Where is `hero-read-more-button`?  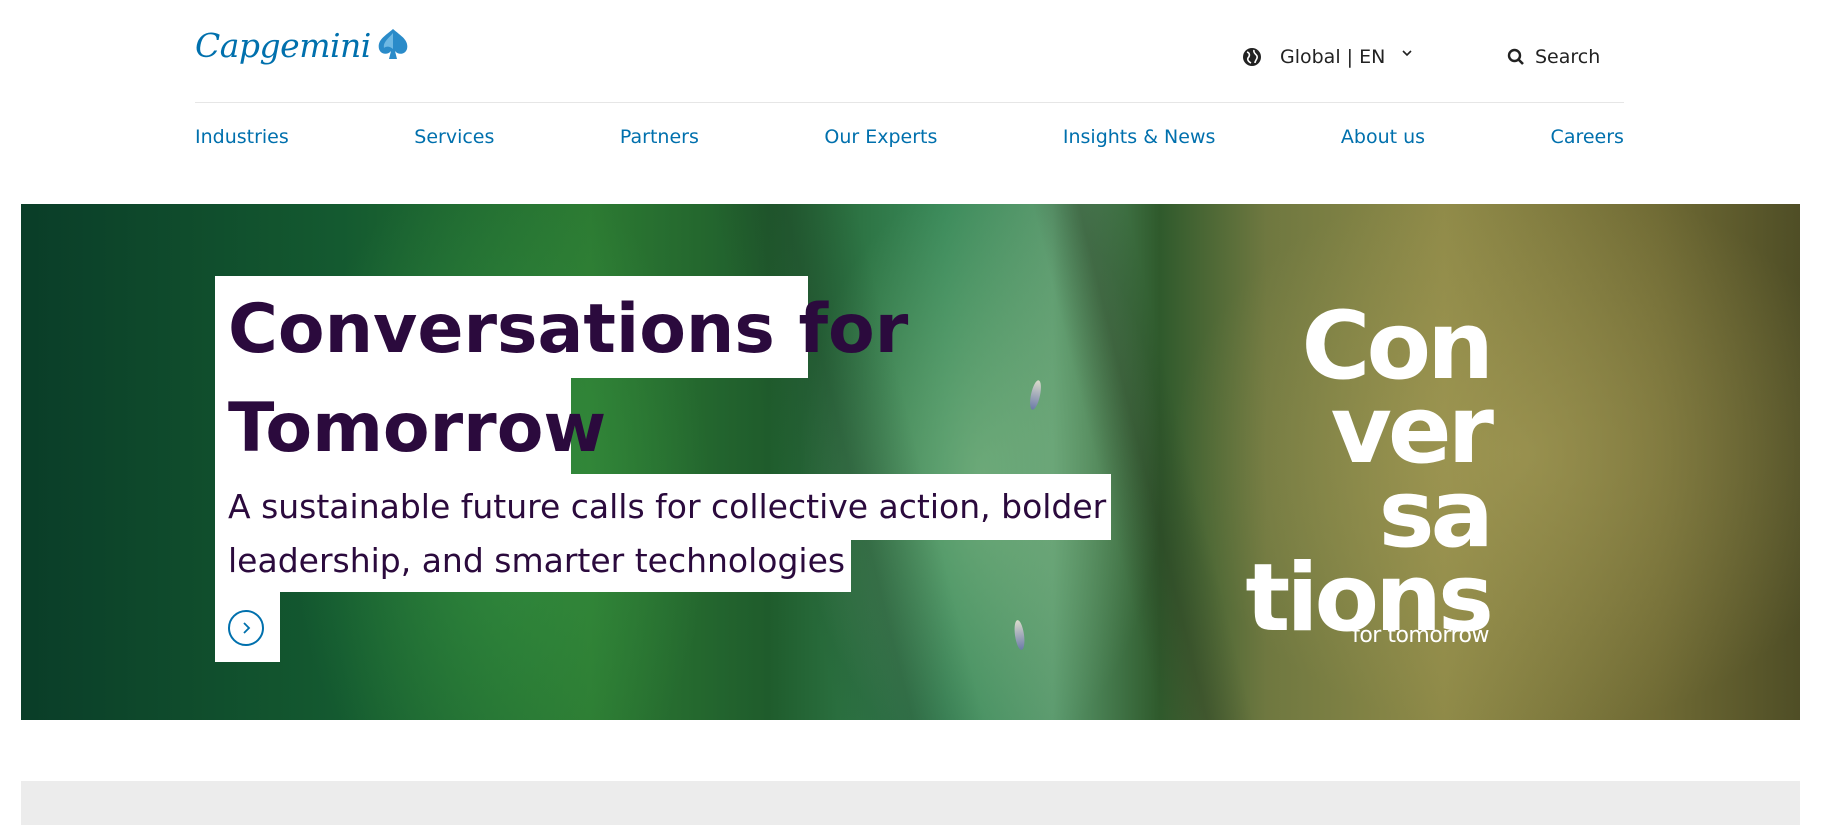
hero-read-more-button is located at coordinates (246, 628).